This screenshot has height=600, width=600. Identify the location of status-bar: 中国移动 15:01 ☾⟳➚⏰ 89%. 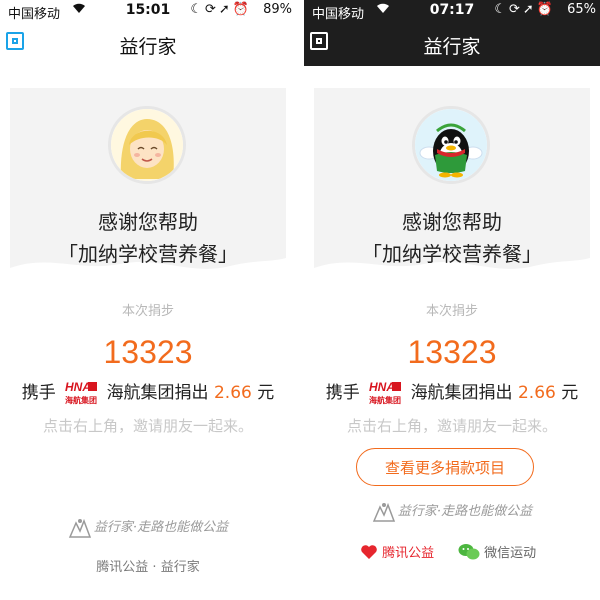
(148, 11).